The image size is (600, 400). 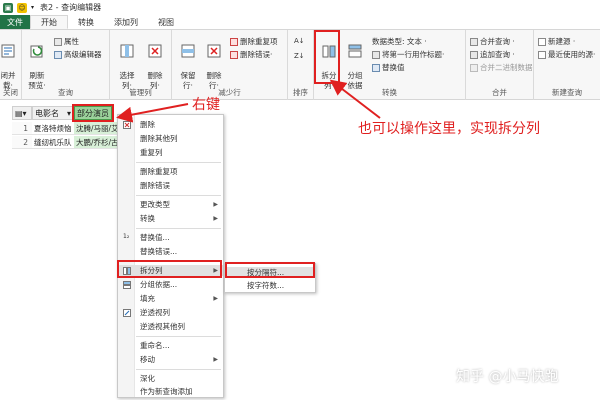 I want to click on smiley-icon: ☺, so click(x=22, y=7).